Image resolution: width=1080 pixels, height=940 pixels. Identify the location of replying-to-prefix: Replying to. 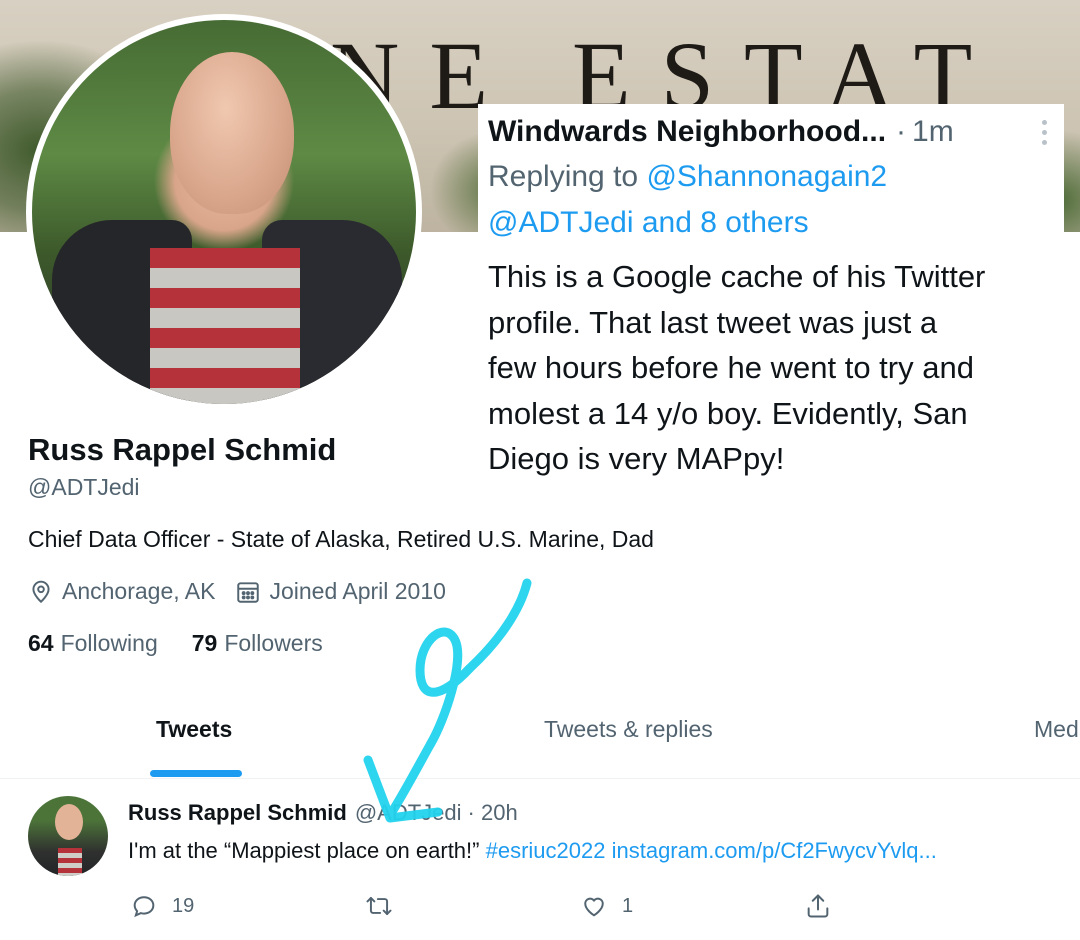
(567, 176).